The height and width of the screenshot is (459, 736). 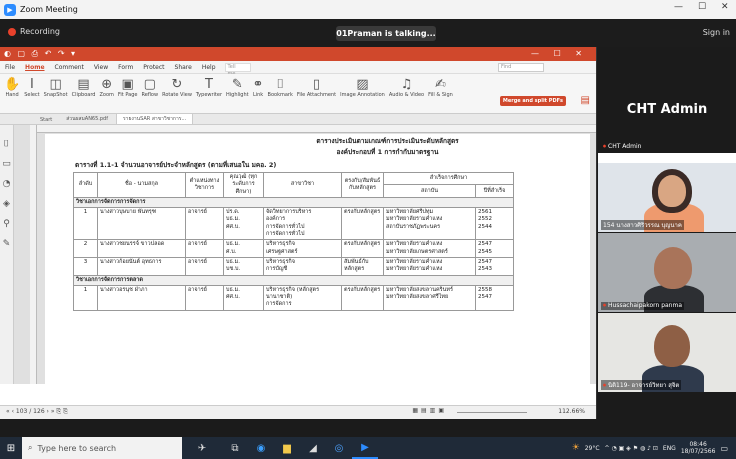 What do you see at coordinates (287, 448) in the screenshot?
I see `file-explorer-icon: ▆` at bounding box center [287, 448].